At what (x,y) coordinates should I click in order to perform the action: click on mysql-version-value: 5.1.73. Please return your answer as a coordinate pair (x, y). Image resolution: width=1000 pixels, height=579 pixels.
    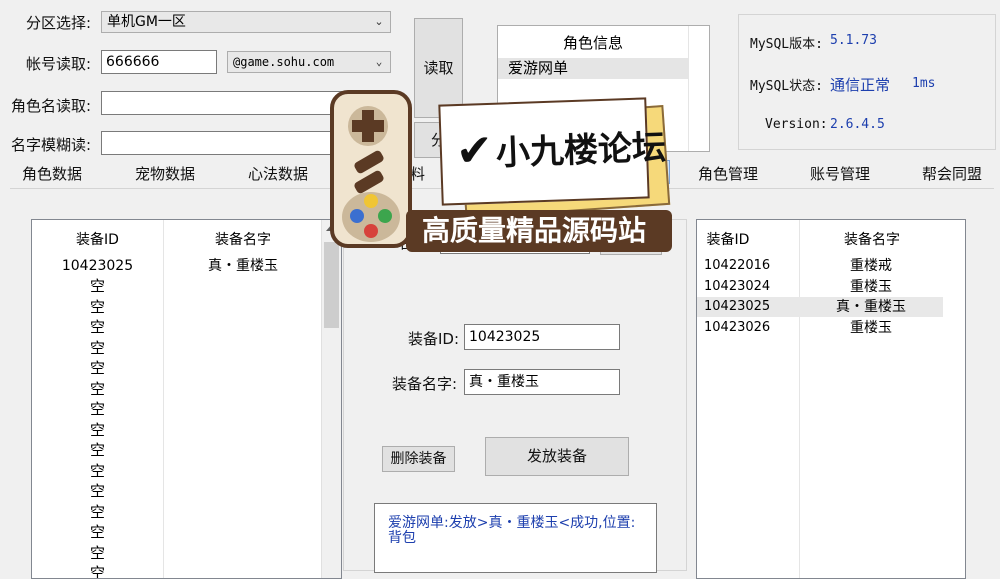
    Looking at the image, I should click on (853, 40).